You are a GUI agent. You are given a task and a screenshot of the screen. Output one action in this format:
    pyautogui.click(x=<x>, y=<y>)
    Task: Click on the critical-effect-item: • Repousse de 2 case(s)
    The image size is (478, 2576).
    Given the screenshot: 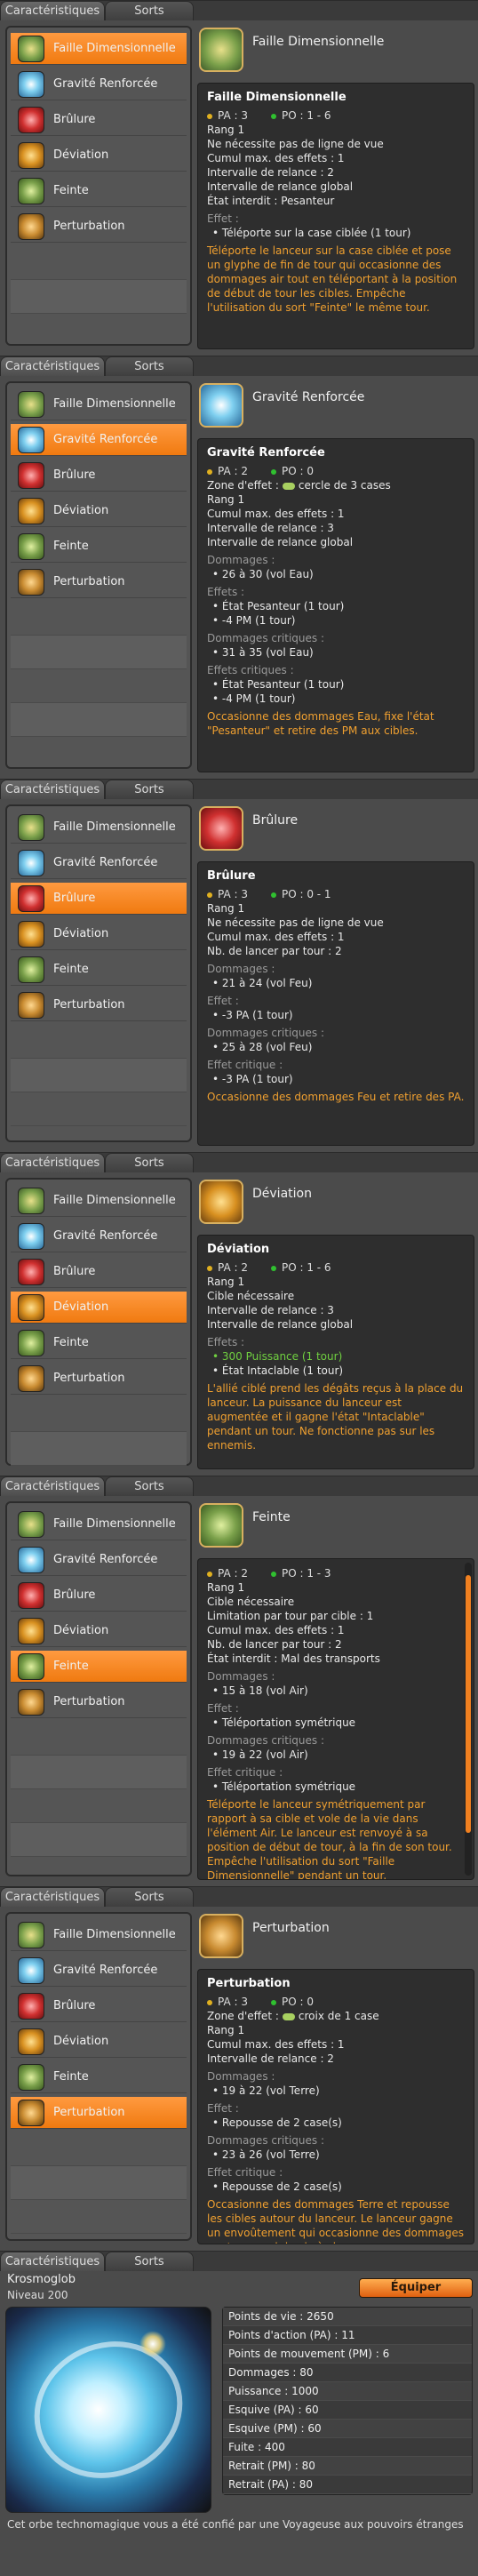 What is the action you would take?
    pyautogui.click(x=277, y=2186)
    